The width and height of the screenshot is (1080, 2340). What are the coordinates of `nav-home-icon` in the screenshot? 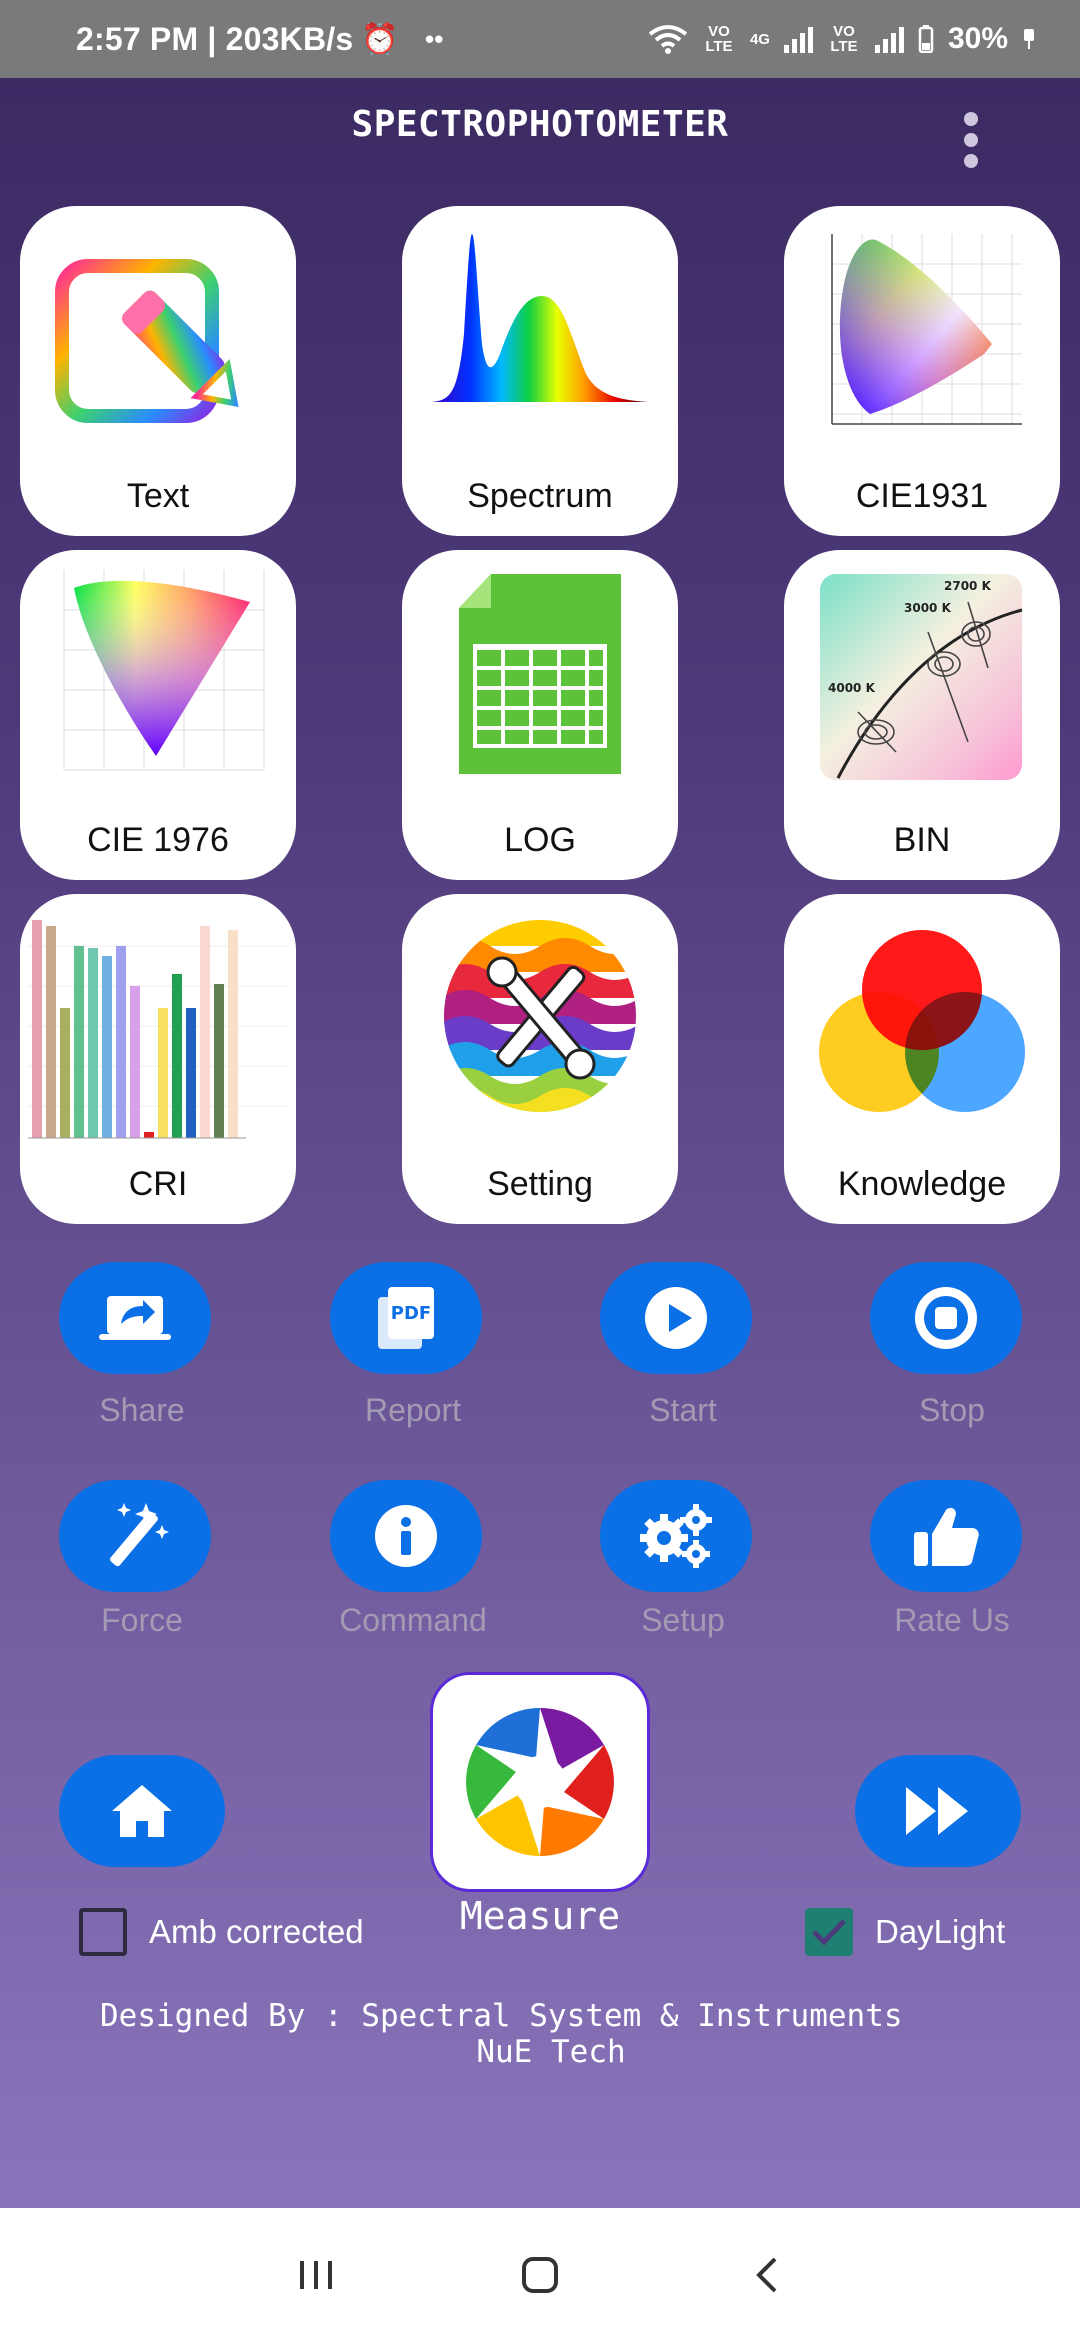 It's located at (540, 2275).